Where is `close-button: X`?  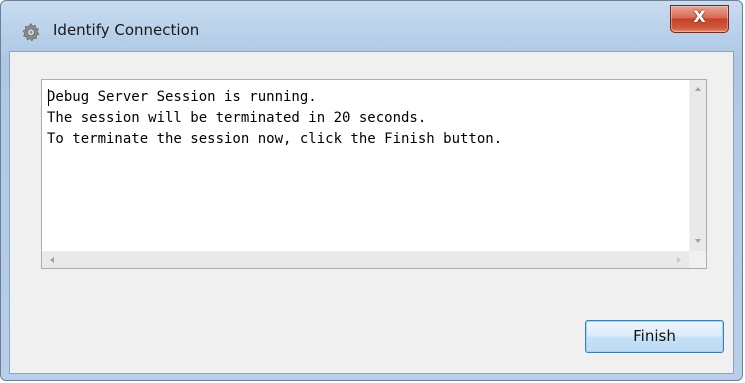 close-button: X is located at coordinates (699, 19).